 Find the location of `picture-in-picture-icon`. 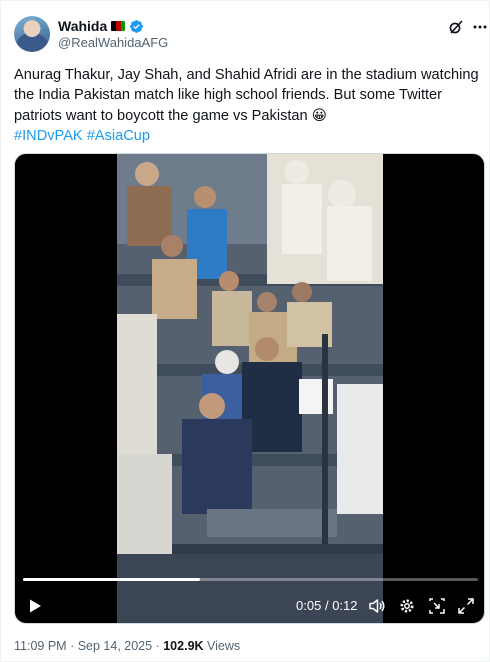

picture-in-picture-icon is located at coordinates (437, 606).